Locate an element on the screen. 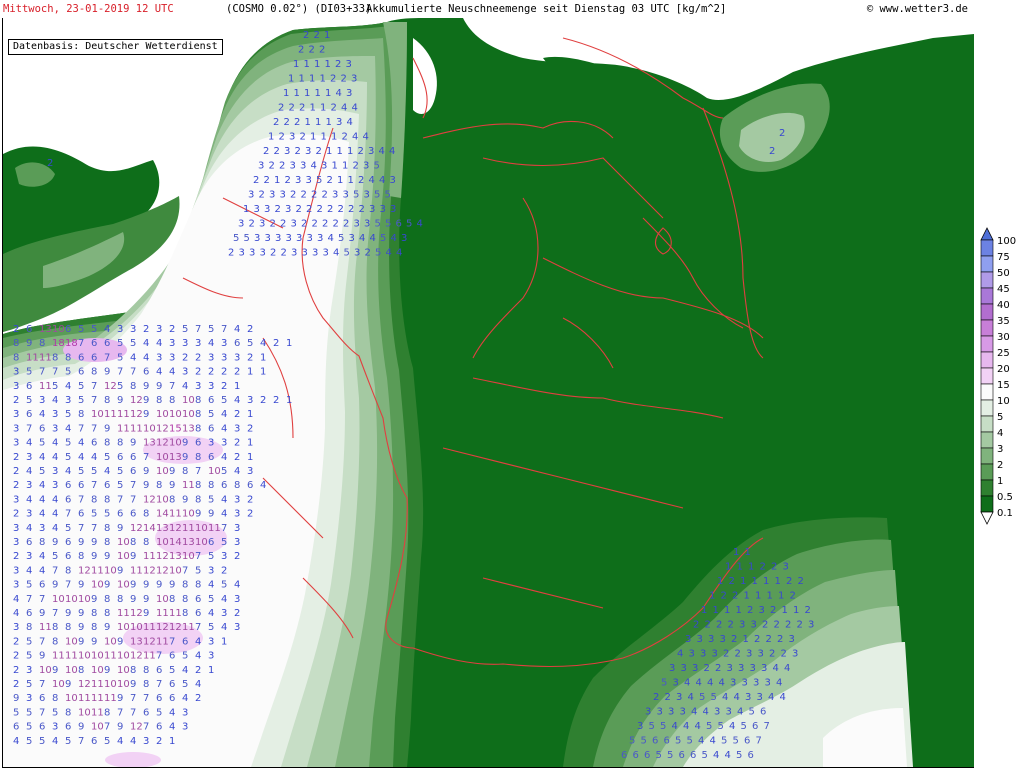 This screenshot has height=768, width=1024. snow-value: 12 is located at coordinates (162, 570).